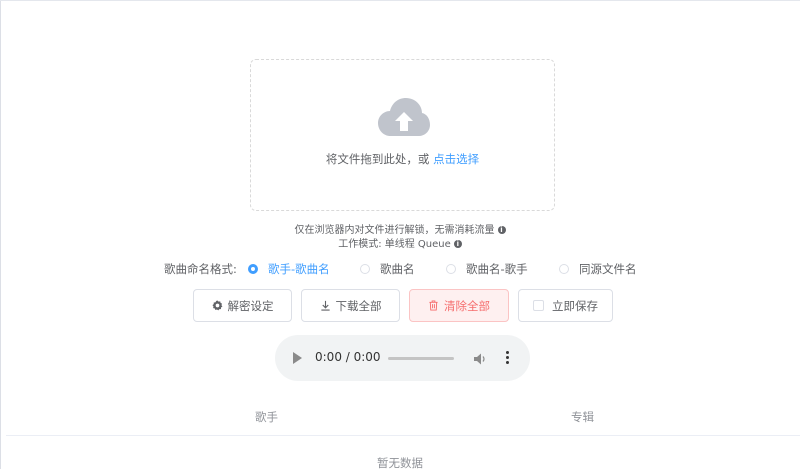  I want to click on decrypt-settings-button: 解密设定, so click(242, 305).